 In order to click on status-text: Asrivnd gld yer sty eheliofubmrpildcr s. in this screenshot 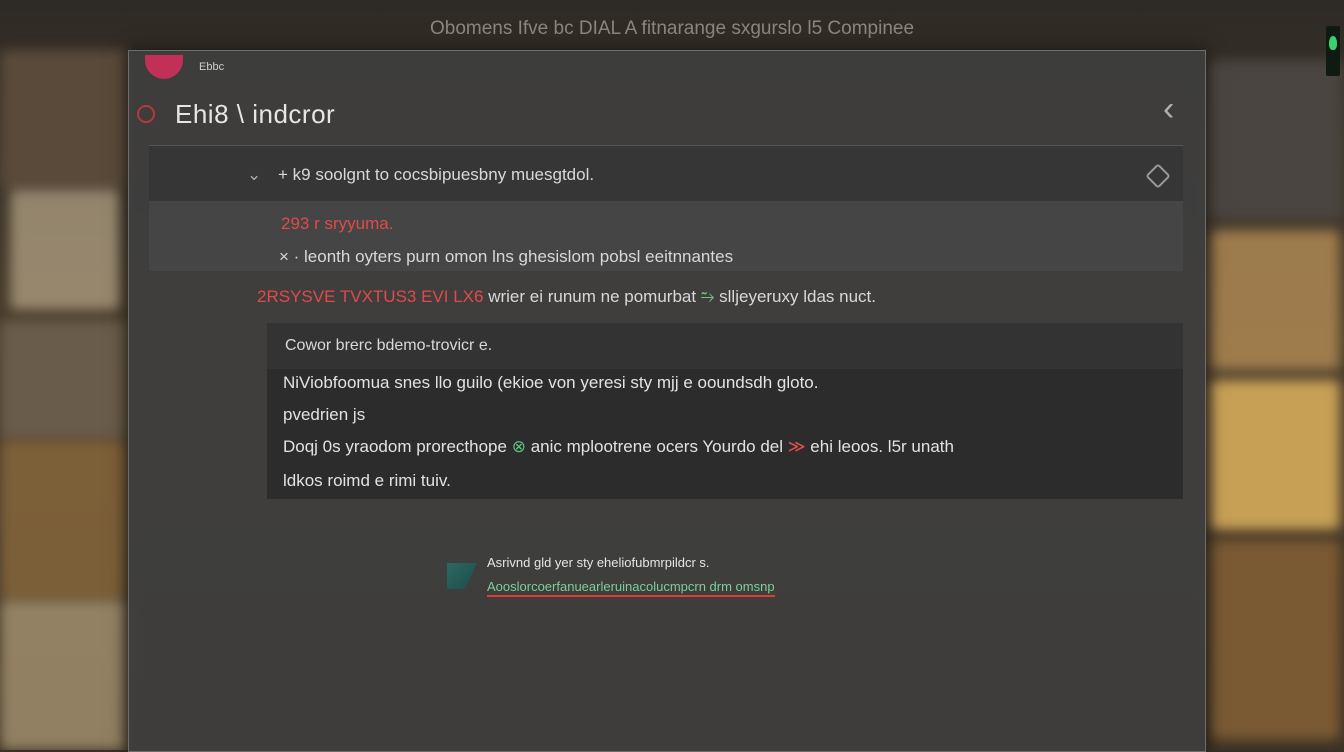, I will do `click(598, 562)`.